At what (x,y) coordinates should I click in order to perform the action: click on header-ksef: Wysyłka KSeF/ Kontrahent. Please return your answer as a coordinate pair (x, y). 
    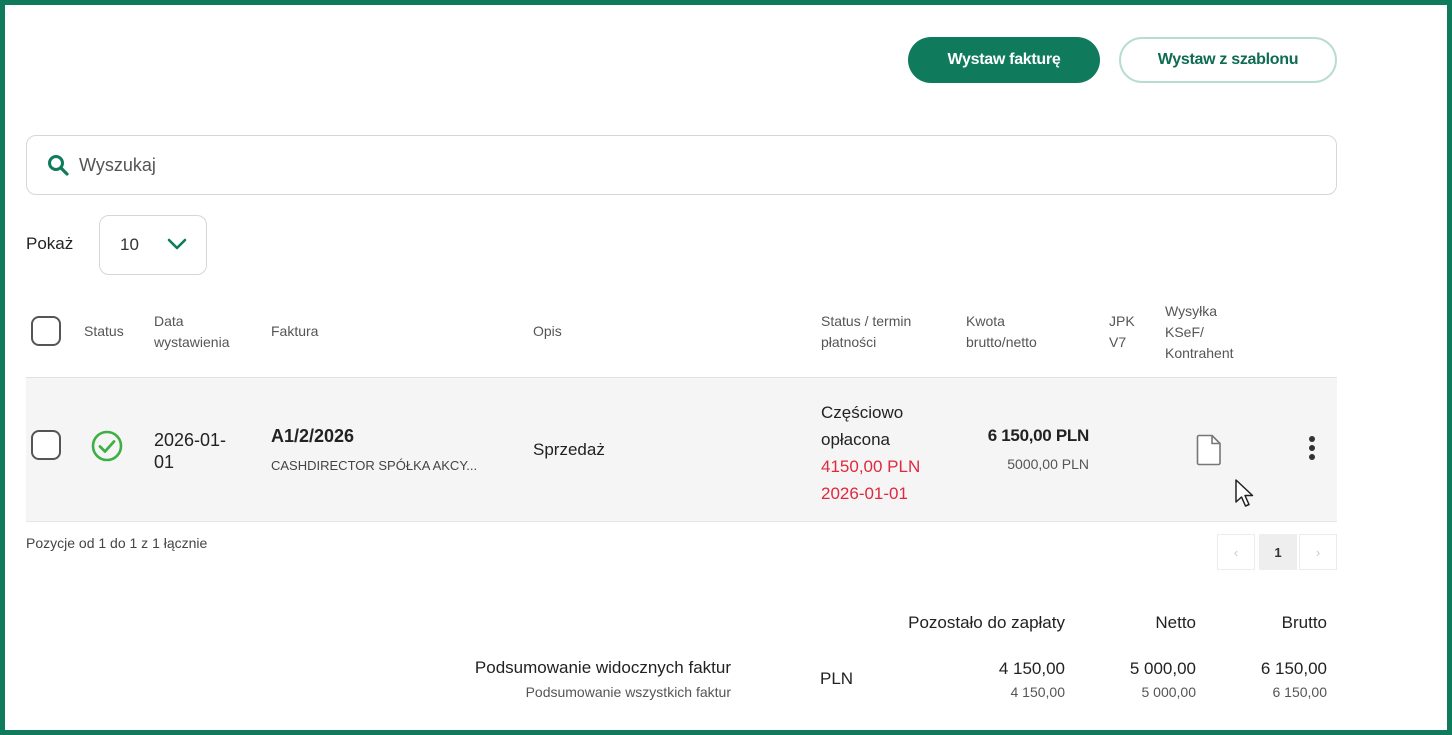
    Looking at the image, I should click on (1199, 332).